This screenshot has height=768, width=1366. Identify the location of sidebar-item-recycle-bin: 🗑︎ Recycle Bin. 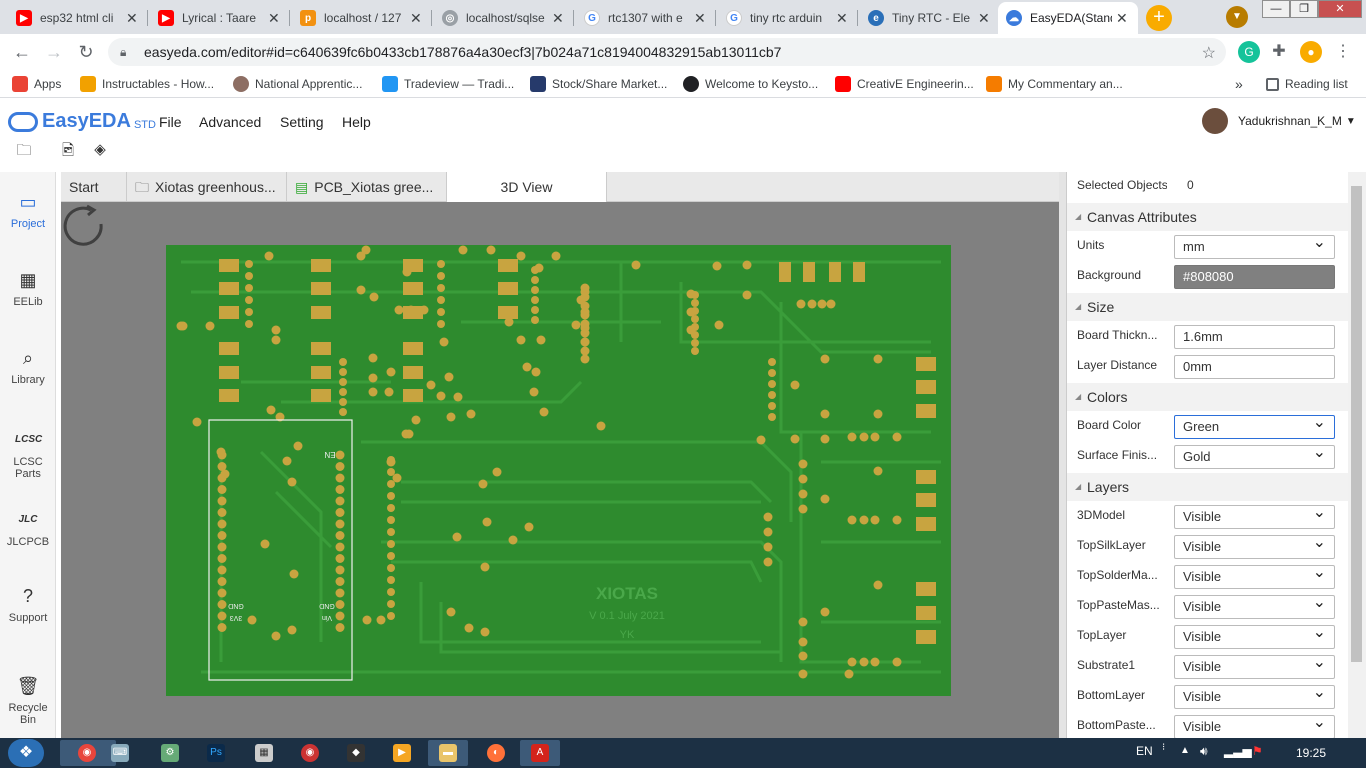
(28, 700).